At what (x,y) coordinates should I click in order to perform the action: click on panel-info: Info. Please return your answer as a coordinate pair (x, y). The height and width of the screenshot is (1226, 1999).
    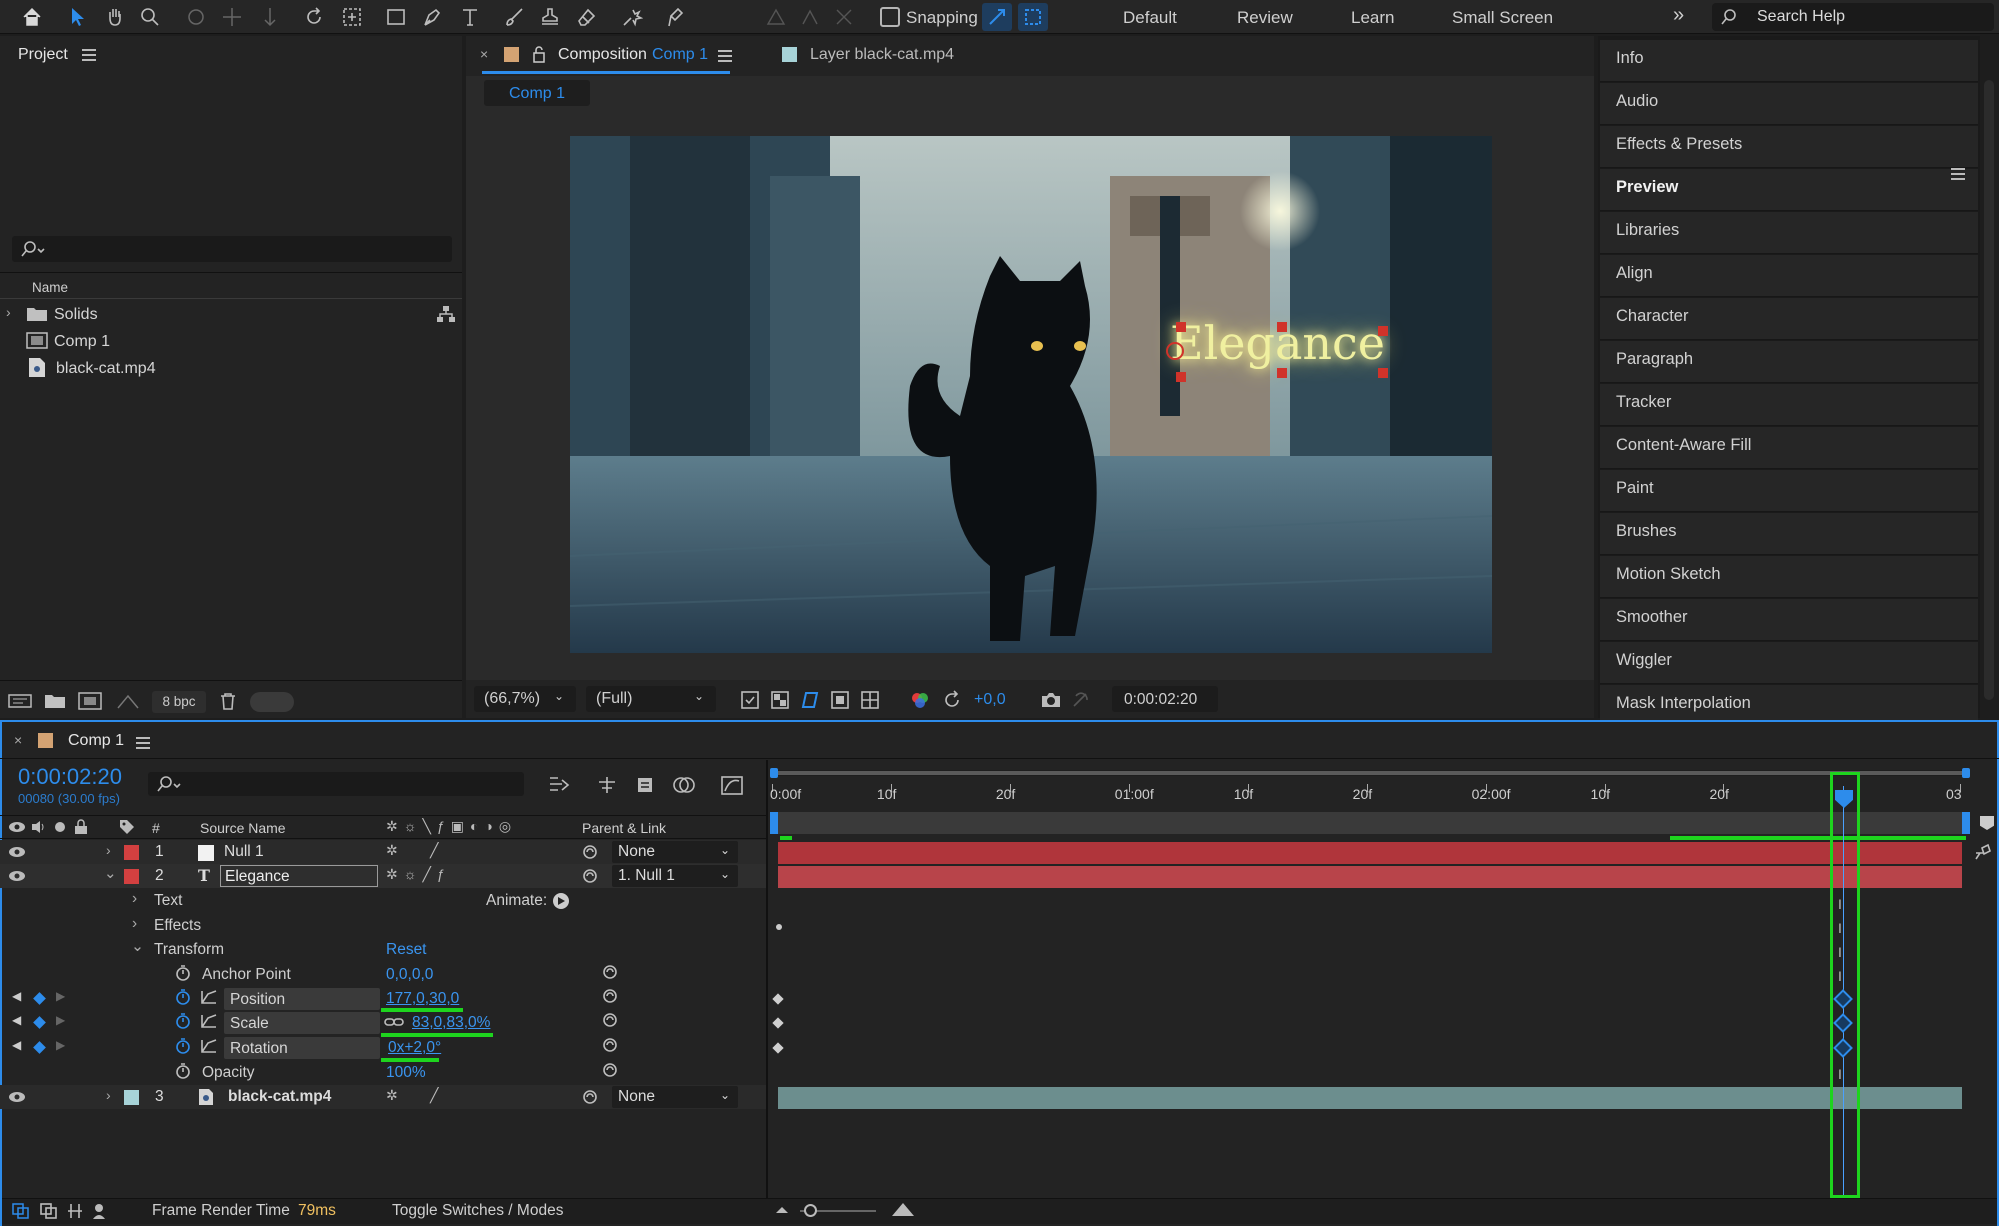
    Looking at the image, I should click on (1789, 61).